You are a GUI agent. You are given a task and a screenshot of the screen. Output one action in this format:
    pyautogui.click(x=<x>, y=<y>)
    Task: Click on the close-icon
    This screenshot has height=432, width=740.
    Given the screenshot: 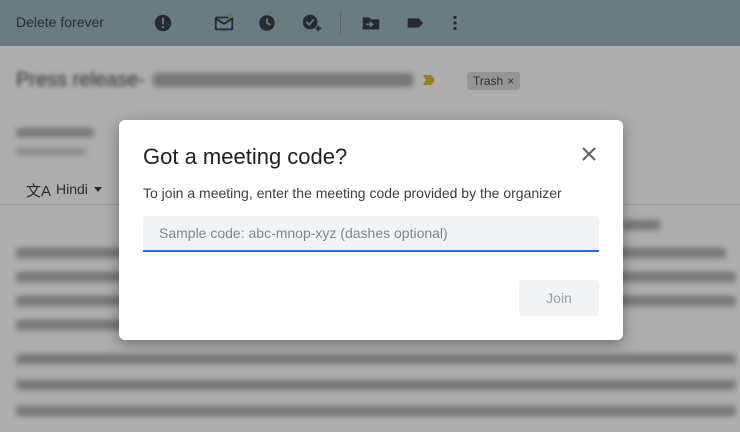 What is the action you would take?
    pyautogui.click(x=589, y=154)
    